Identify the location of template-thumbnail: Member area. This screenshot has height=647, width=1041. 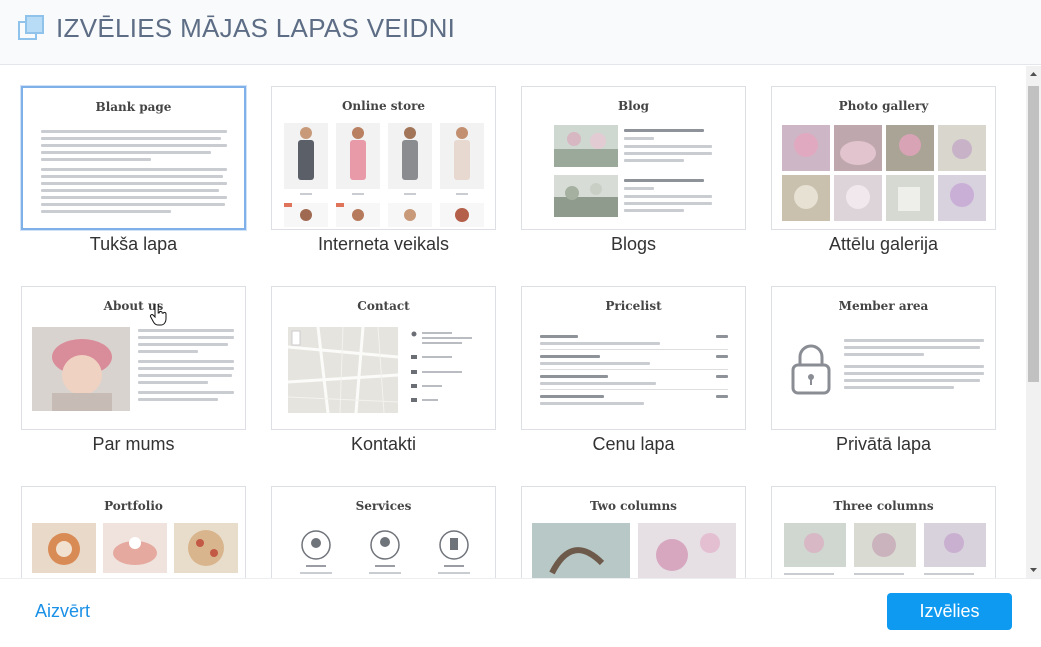
(883, 358).